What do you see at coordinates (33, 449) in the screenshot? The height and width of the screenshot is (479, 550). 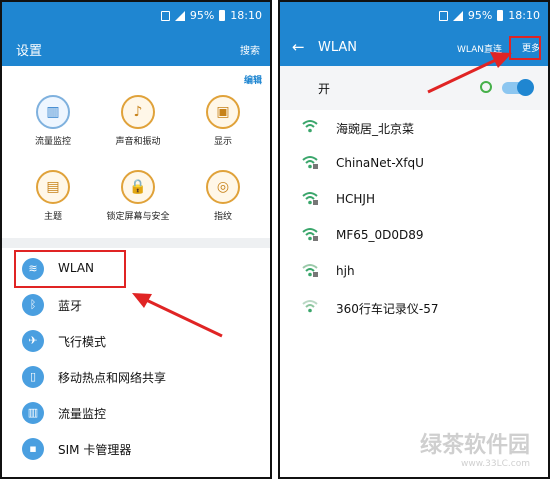 I see `sim-icon: ▪` at bounding box center [33, 449].